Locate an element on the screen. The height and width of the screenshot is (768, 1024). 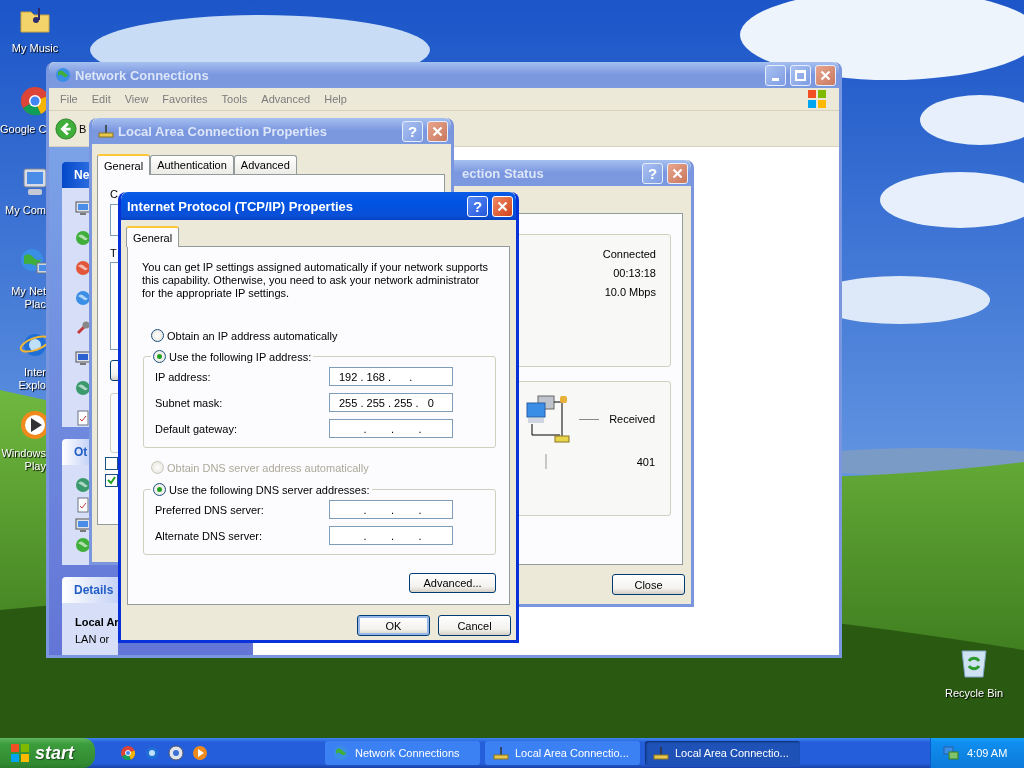
window-title: ection Status is located at coordinates (503, 173).